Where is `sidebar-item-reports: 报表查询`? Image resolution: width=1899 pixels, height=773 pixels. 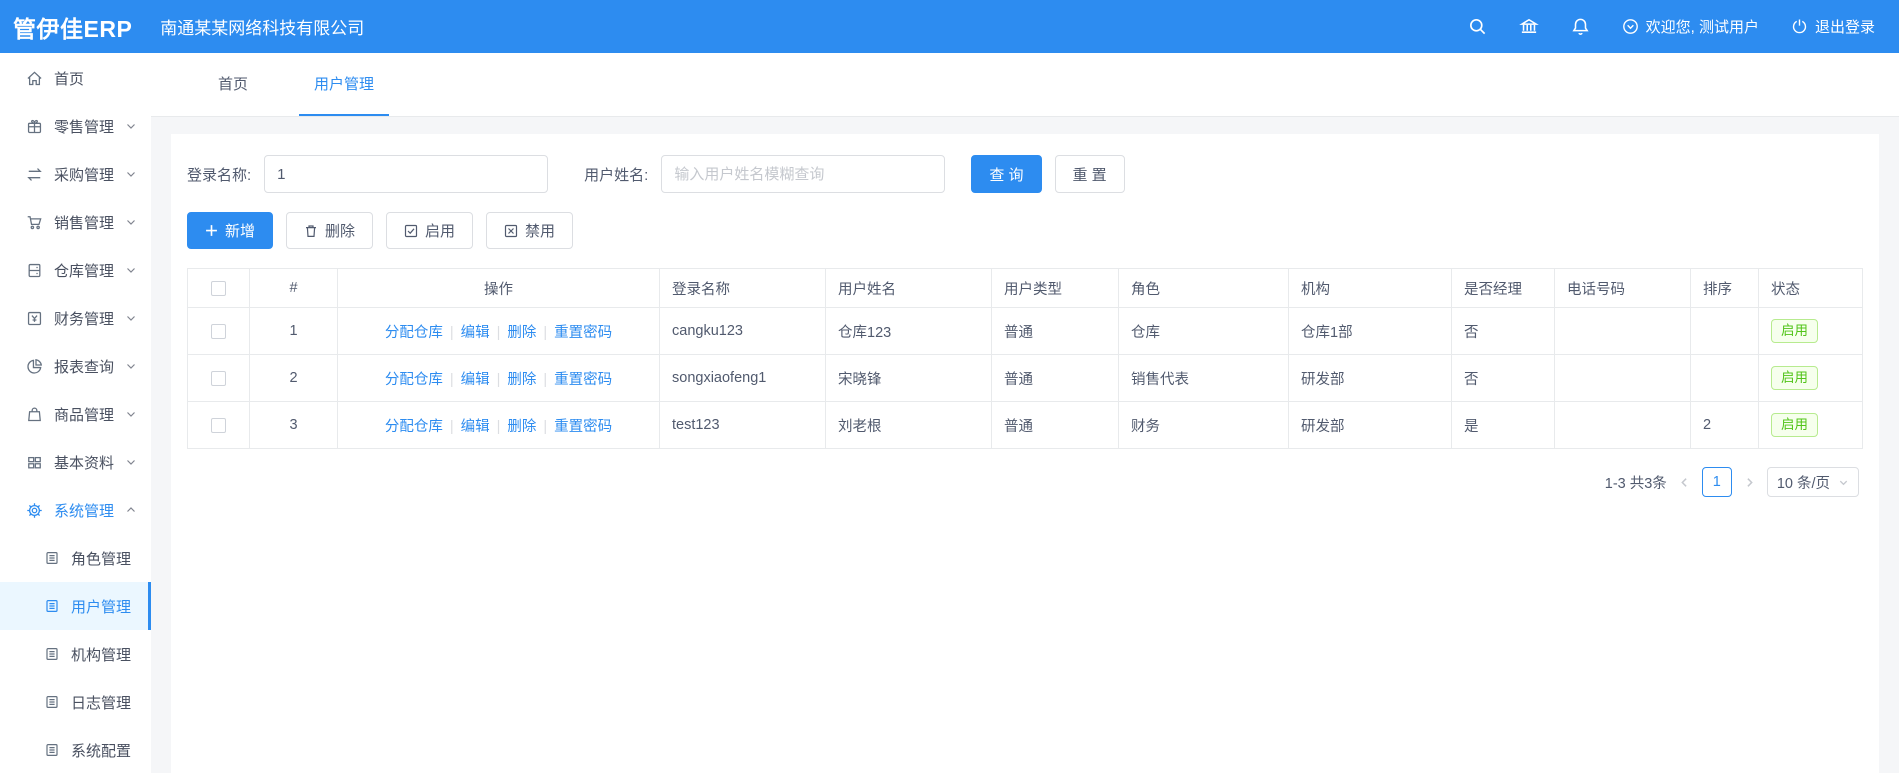
sidebar-item-reports: 报表查询 is located at coordinates (75, 366).